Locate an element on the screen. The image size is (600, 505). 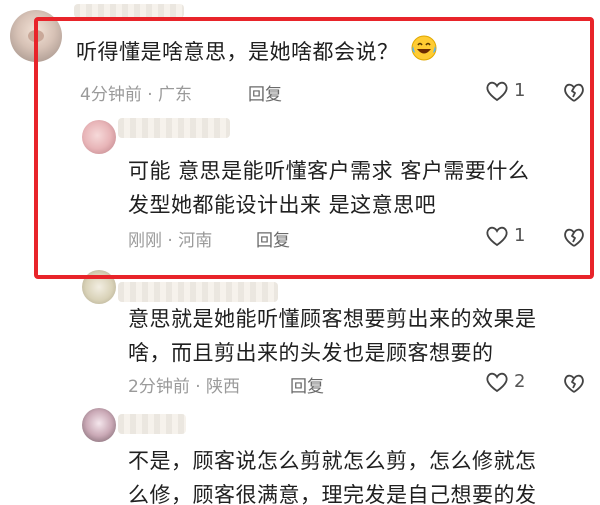
comment-text: 不是，顾客说怎么剪就怎么剪，怎么修就怎 么修，顾客很满意，理完发是自己想要的发 is located at coordinates (332, 474).